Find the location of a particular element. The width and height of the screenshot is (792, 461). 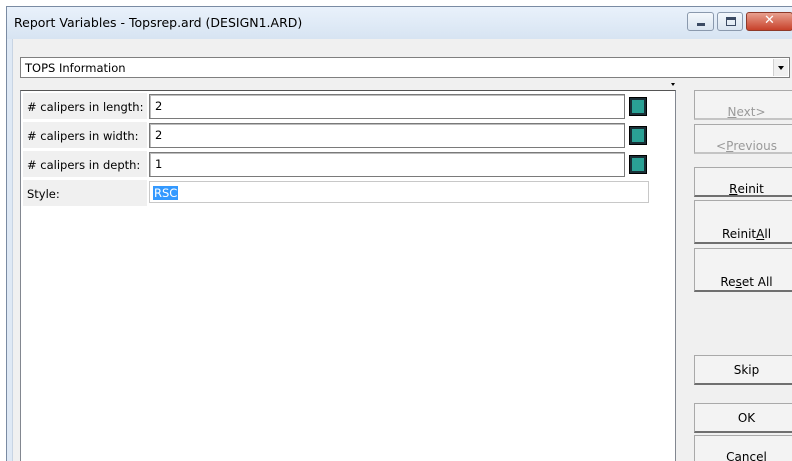

maximize-icon is located at coordinates (731, 21).